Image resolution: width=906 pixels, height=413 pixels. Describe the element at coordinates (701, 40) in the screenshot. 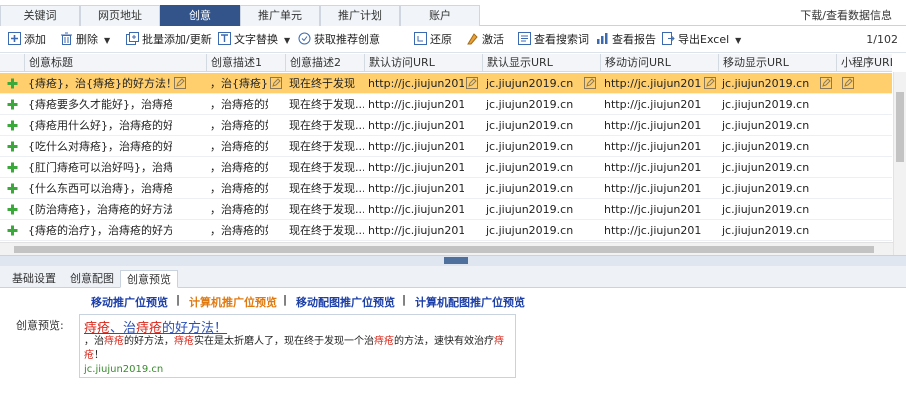

I see `export-excel-button: 导出Excel ▼` at that location.